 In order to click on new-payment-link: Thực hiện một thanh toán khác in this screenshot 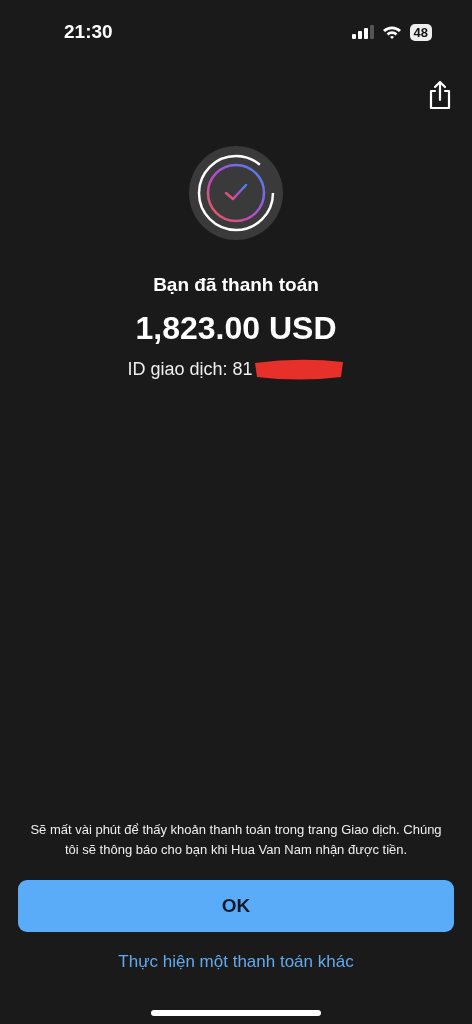, I will do `click(236, 962)`.